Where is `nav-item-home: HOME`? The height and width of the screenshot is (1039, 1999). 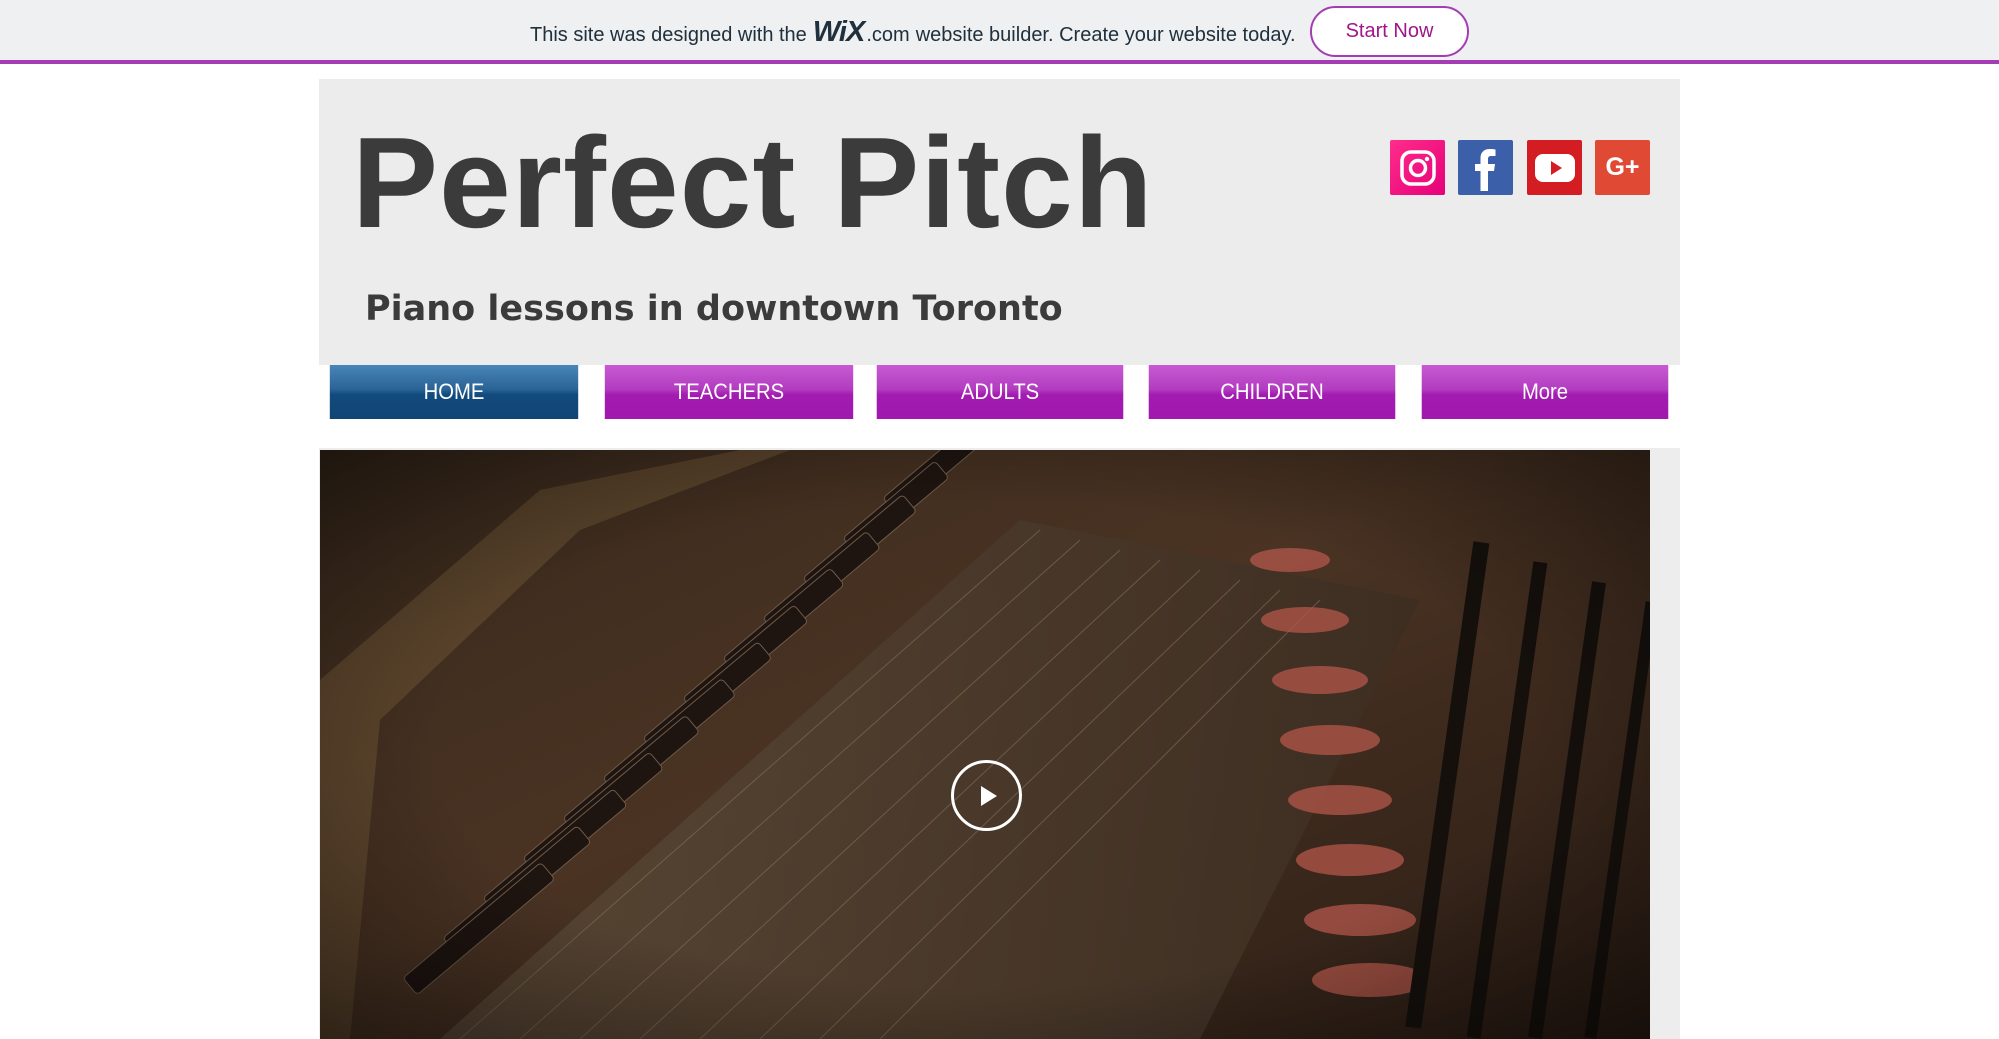 nav-item-home: HOME is located at coordinates (454, 392).